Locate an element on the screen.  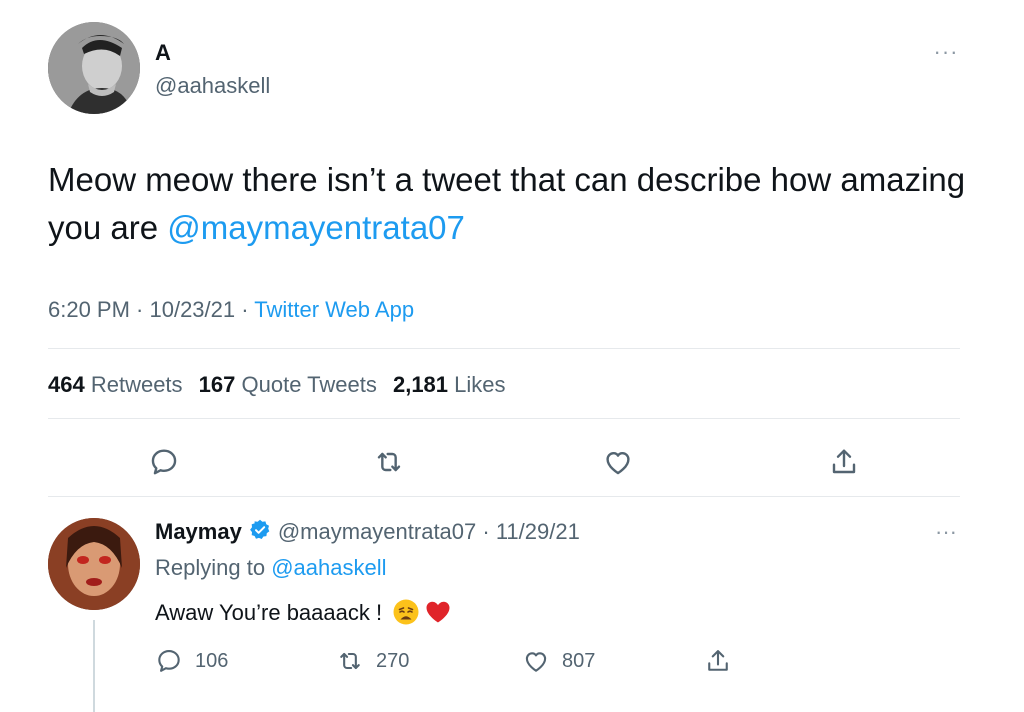
reply-body: Awaw You’re baaaack ! is located at coordinates (272, 612).